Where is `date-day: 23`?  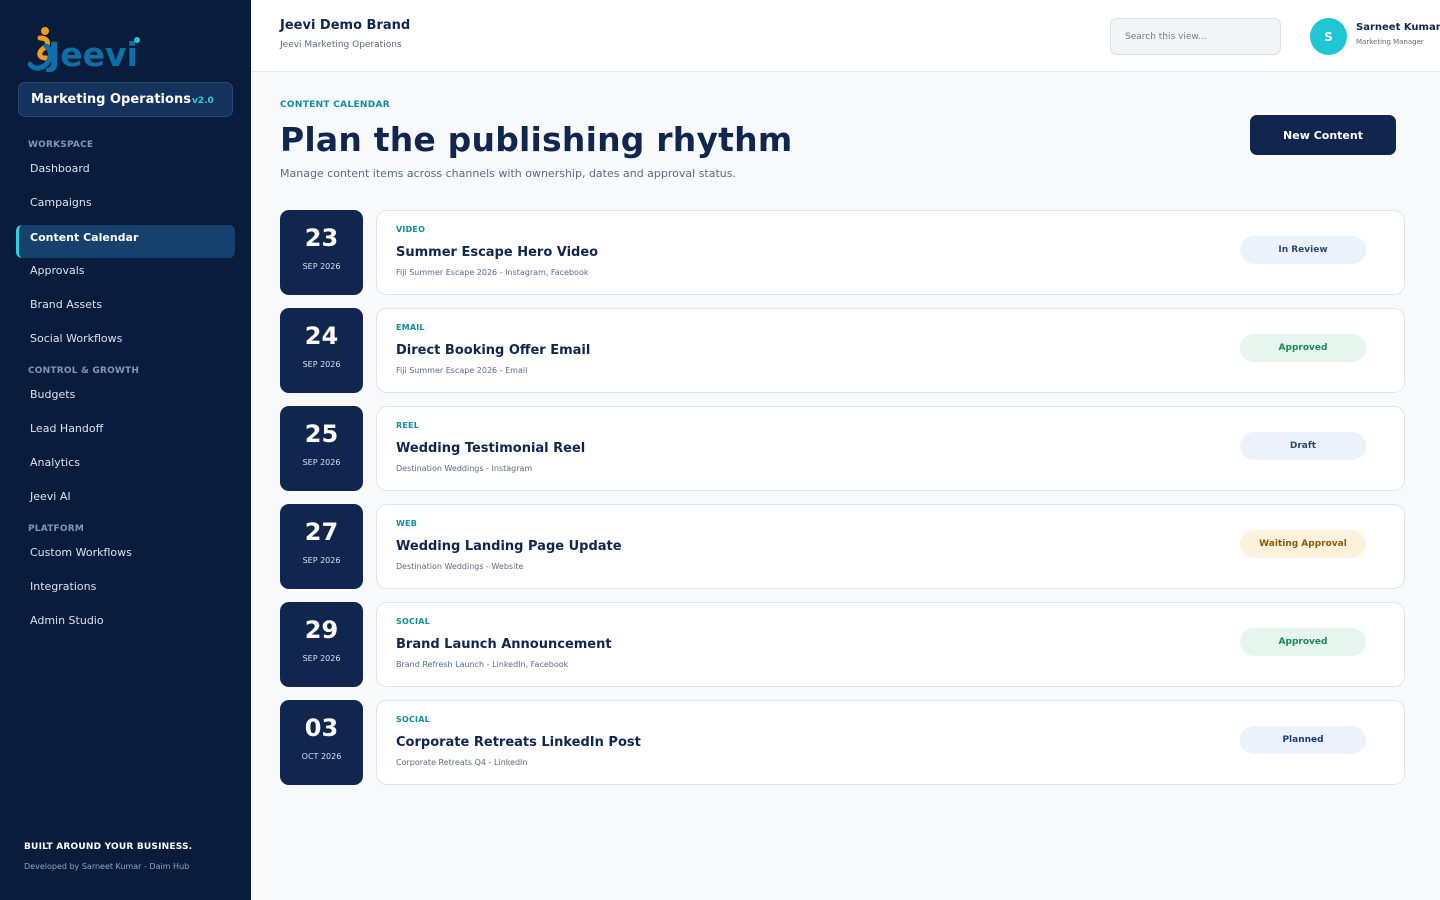 date-day: 23 is located at coordinates (321, 238).